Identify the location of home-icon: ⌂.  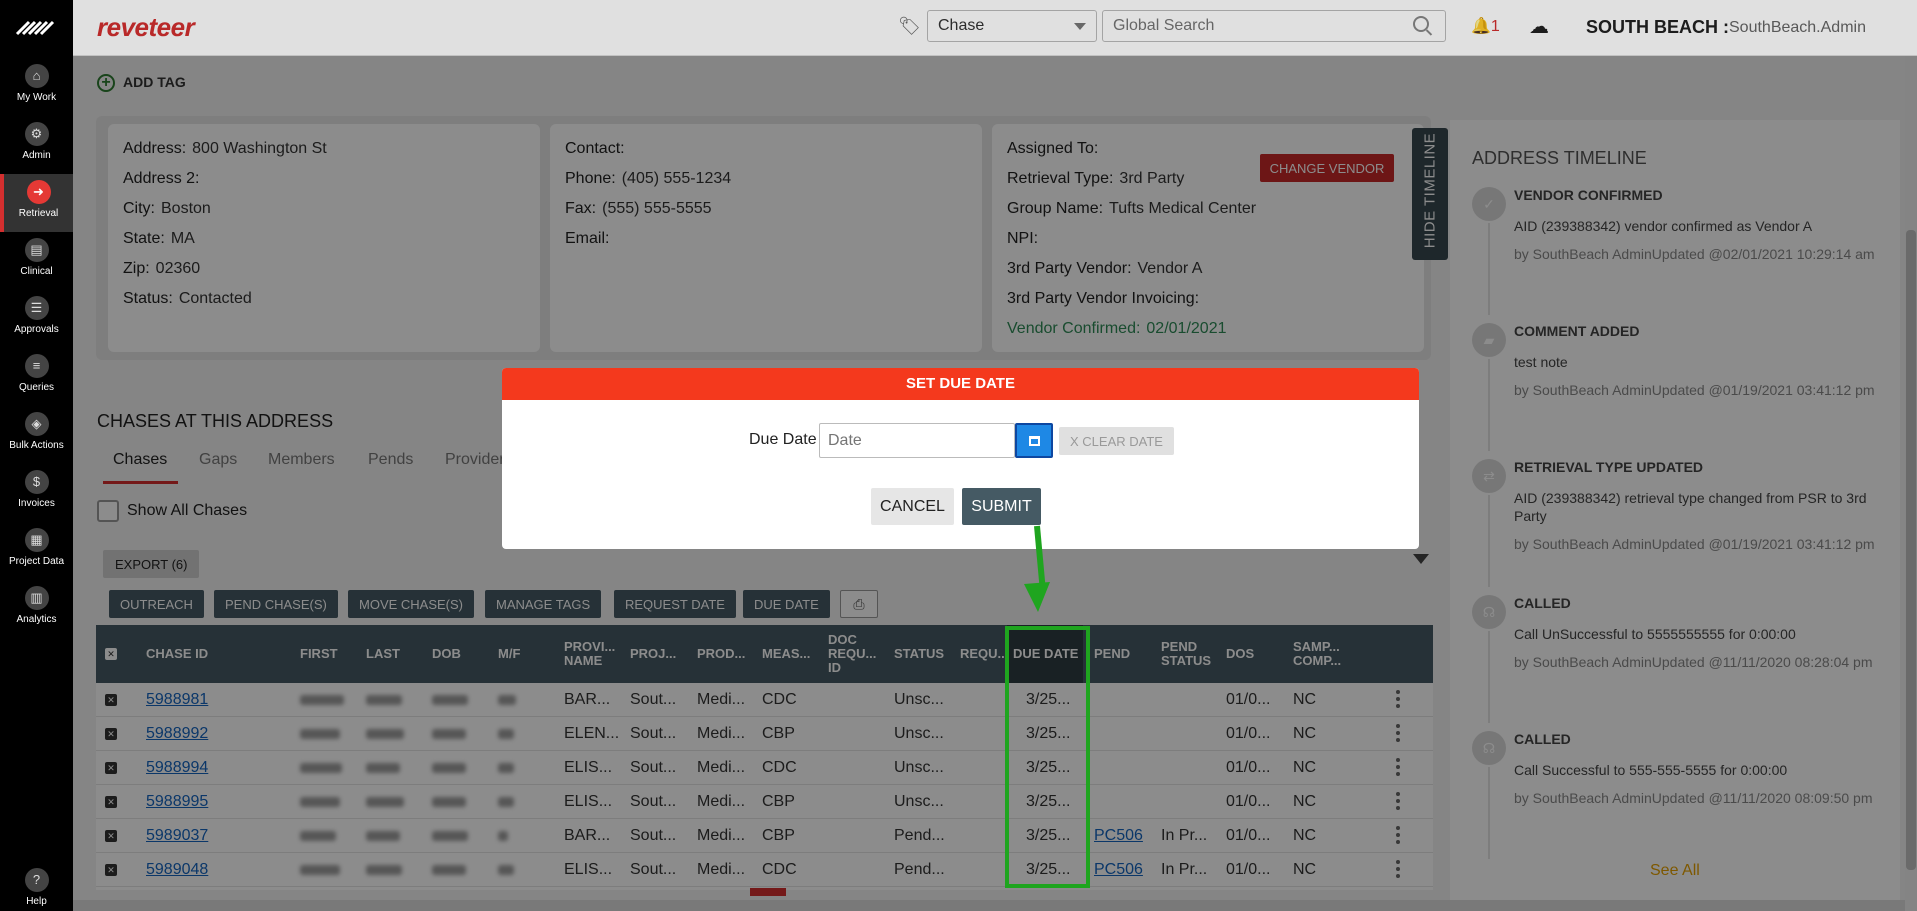
(36, 76).